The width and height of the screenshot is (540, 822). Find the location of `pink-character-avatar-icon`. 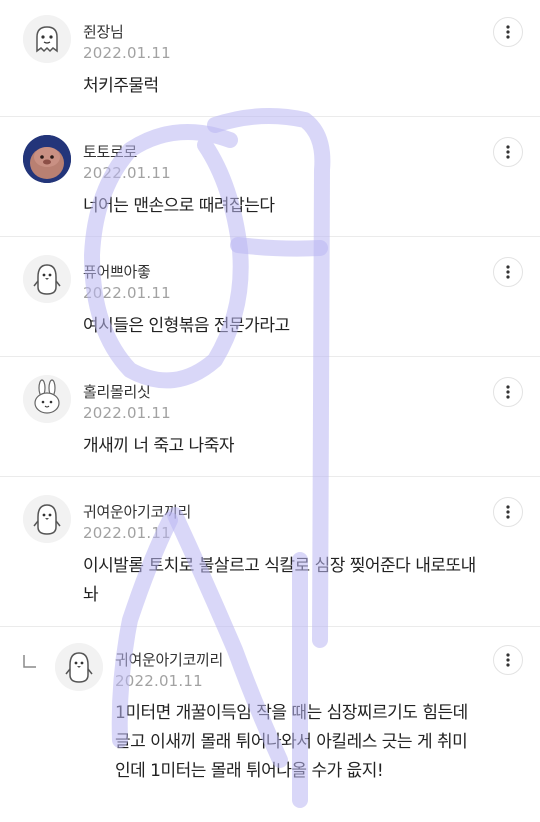

pink-character-avatar-icon is located at coordinates (47, 159).